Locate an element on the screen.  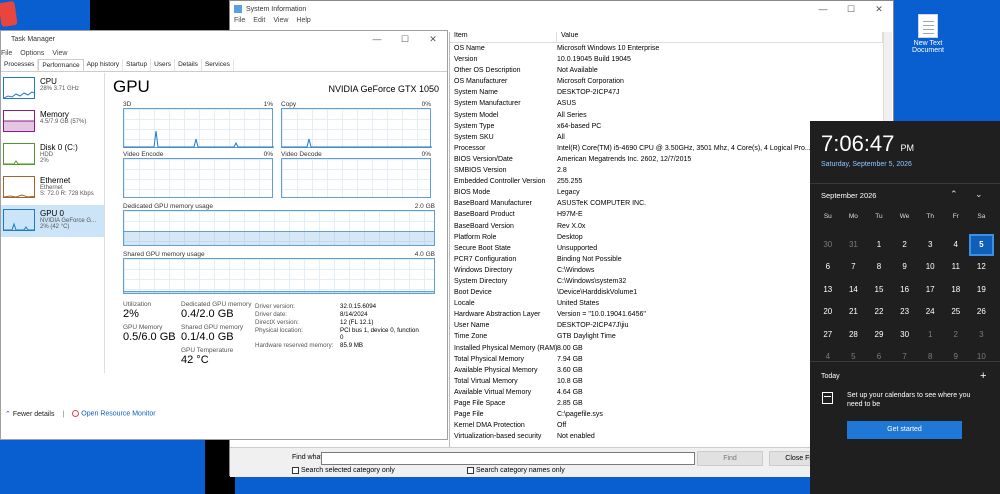
calendar-day: 22 is located at coordinates (879, 312).